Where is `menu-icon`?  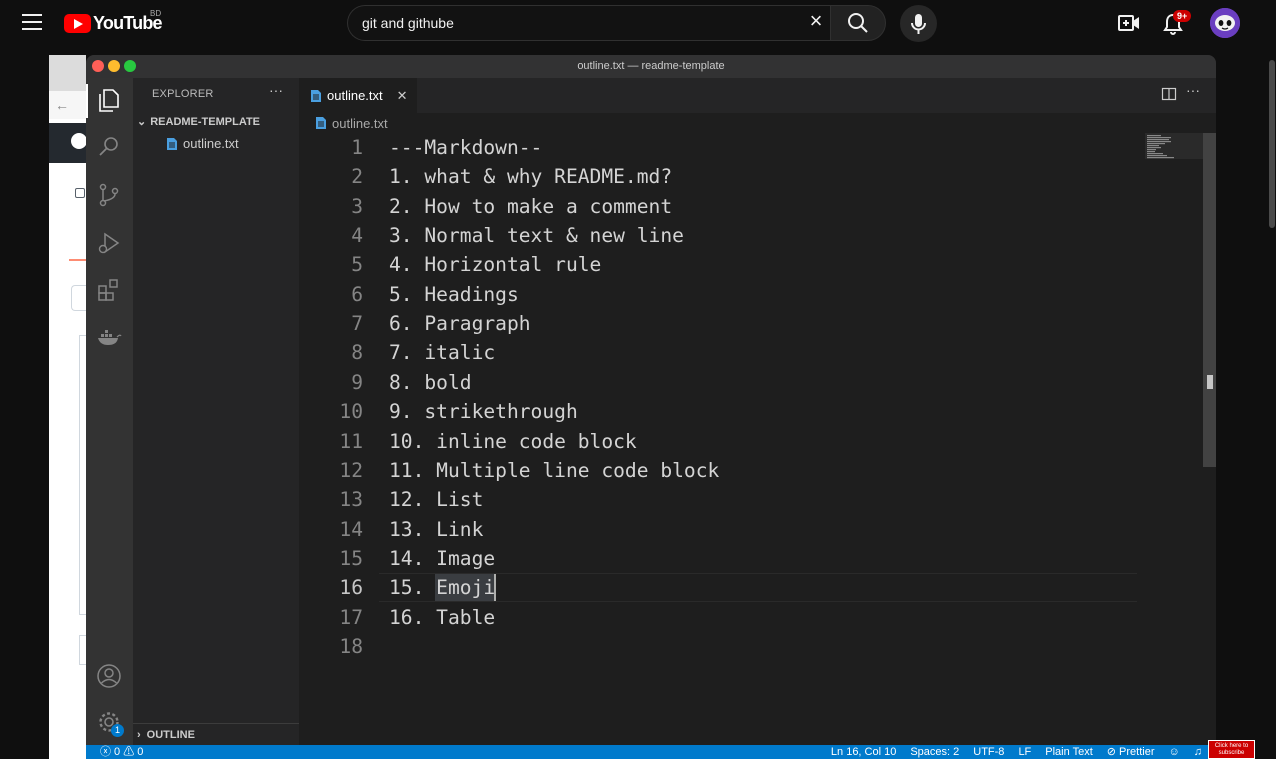
menu-icon is located at coordinates (32, 23).